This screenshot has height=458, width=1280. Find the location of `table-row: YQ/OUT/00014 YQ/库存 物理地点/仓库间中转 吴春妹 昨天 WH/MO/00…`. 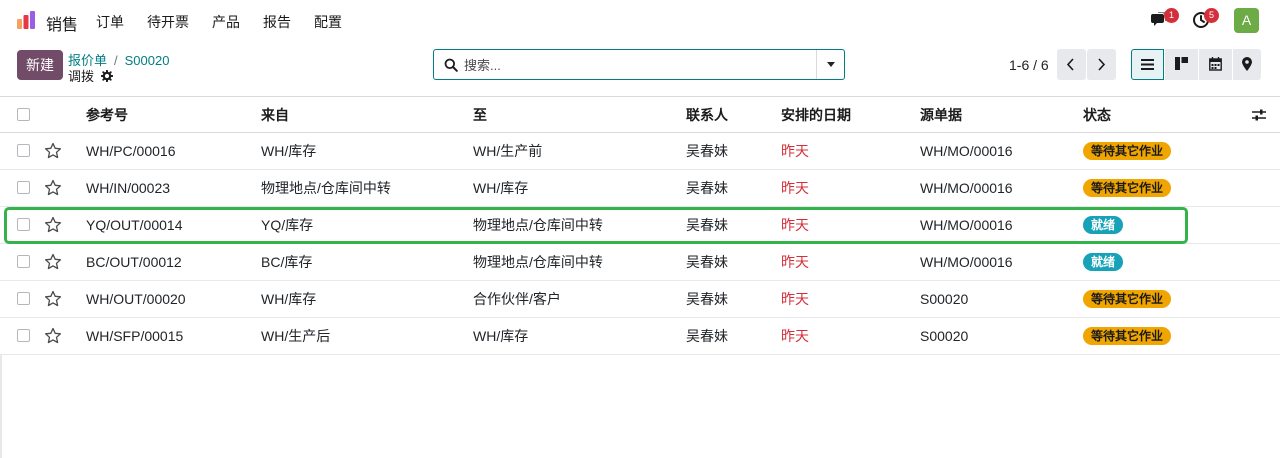

table-row: YQ/OUT/00014 YQ/库存 物理地点/仓库间中转 吴春妹 昨天 WH/MO/00… is located at coordinates (640, 225).